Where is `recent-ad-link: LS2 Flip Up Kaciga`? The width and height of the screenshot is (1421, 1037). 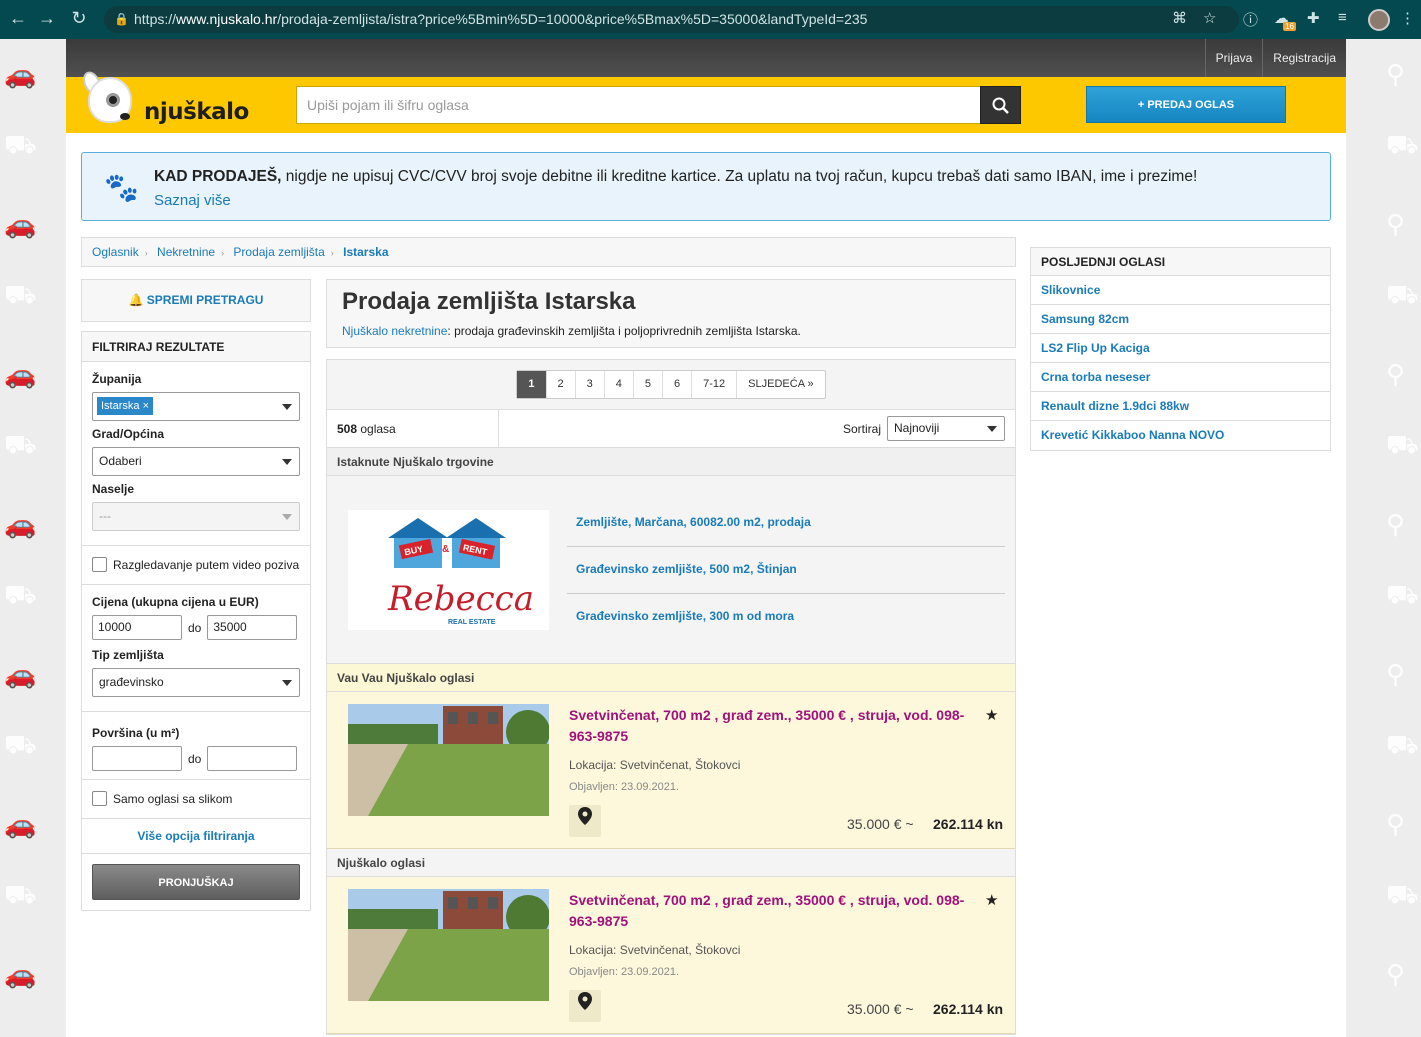 recent-ad-link: LS2 Flip Up Kaciga is located at coordinates (1180, 348).